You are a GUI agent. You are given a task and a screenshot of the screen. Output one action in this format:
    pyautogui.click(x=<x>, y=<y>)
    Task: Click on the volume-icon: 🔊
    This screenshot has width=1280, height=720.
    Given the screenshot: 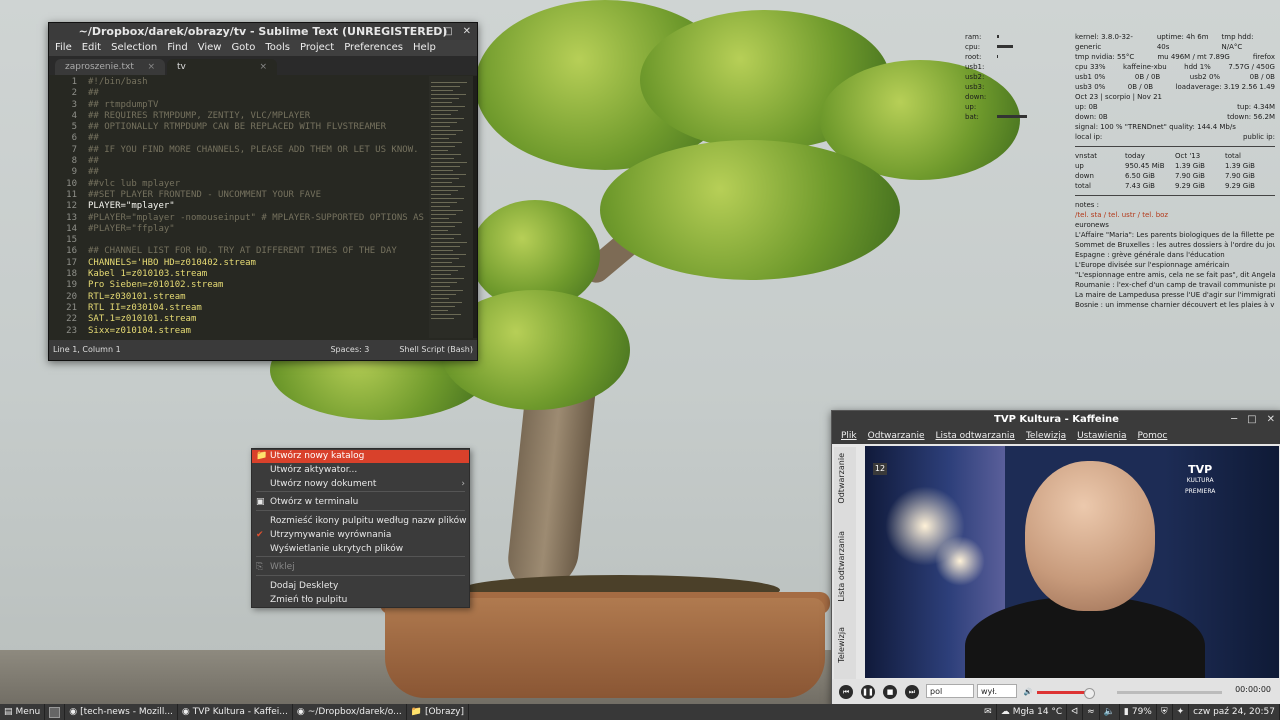 What is the action you would take?
    pyautogui.click(x=1028, y=692)
    